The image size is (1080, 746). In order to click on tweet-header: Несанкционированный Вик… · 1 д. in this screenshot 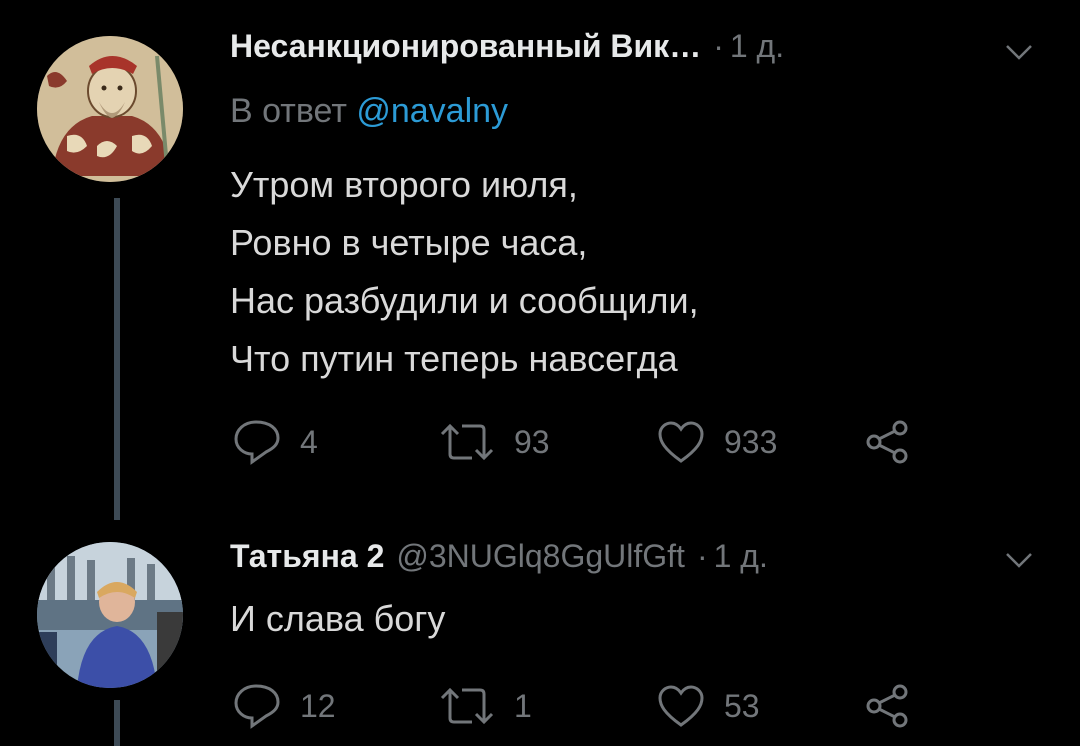, I will do `click(640, 48)`.